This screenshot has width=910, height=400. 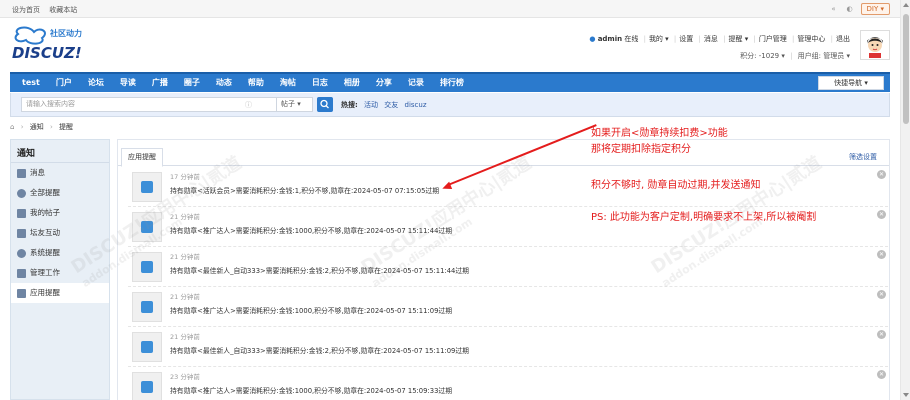 I want to click on breadcrumb-notice: 通知, so click(x=37, y=127).